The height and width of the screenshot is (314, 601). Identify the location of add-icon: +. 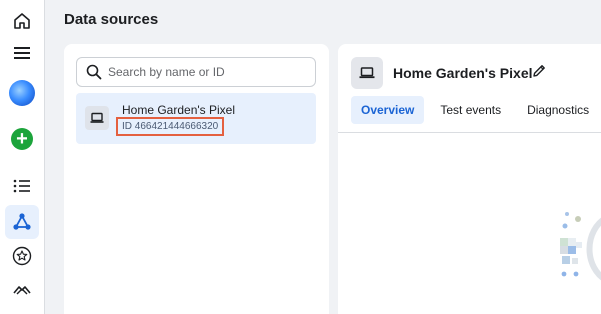
(22, 139).